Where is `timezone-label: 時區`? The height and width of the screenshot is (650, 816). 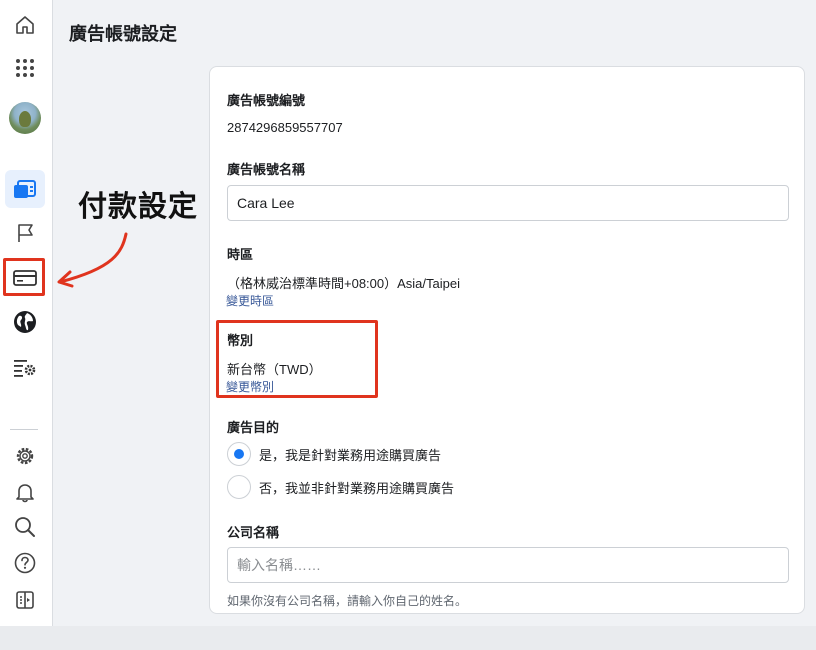 timezone-label: 時區 is located at coordinates (240, 254).